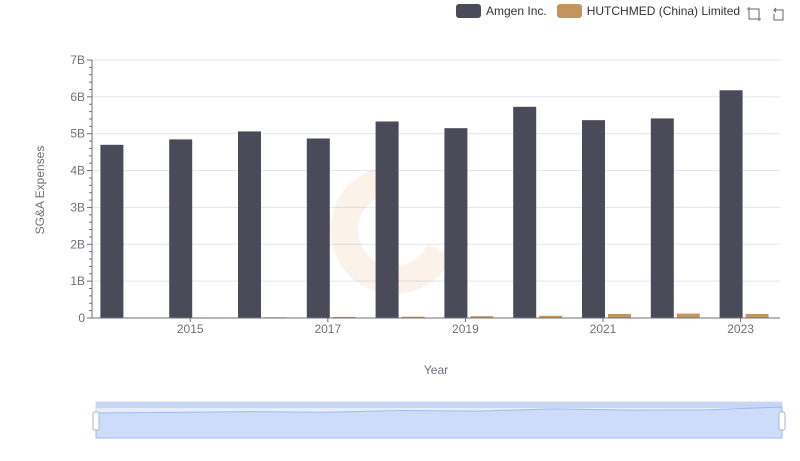 The height and width of the screenshot is (461, 800). I want to click on legend-item-amgen: Amgen Inc., so click(501, 11).